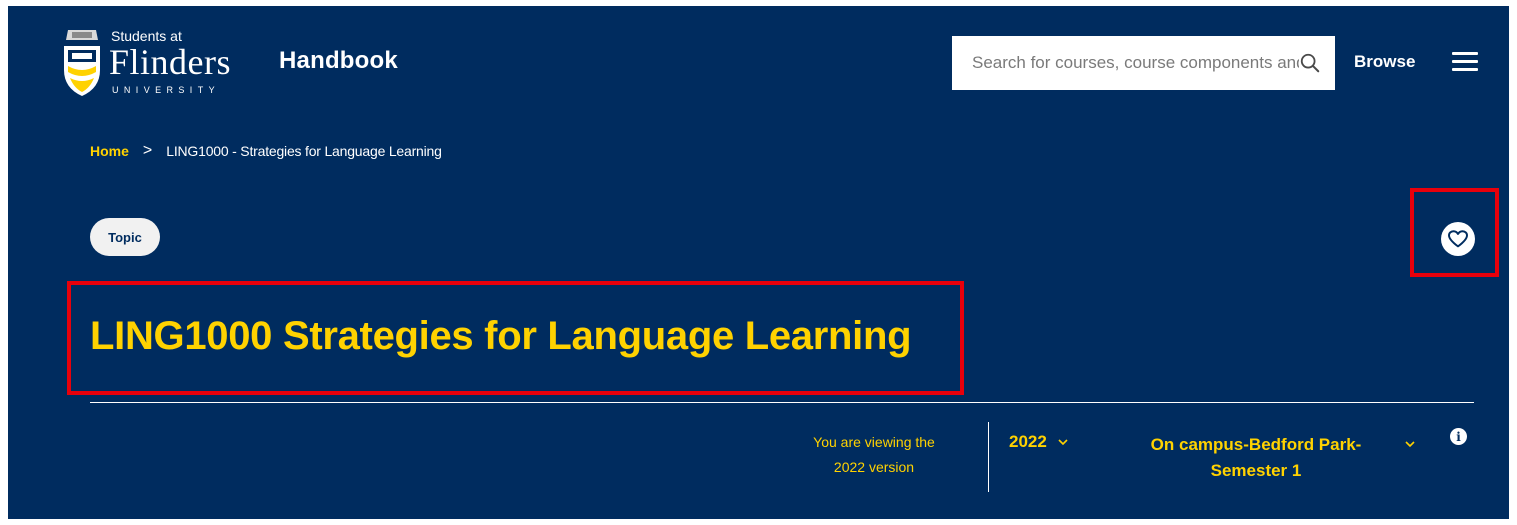 The width and height of the screenshot is (1517, 525). Describe the element at coordinates (515, 338) in the screenshot. I see `title-highlight-box` at that location.